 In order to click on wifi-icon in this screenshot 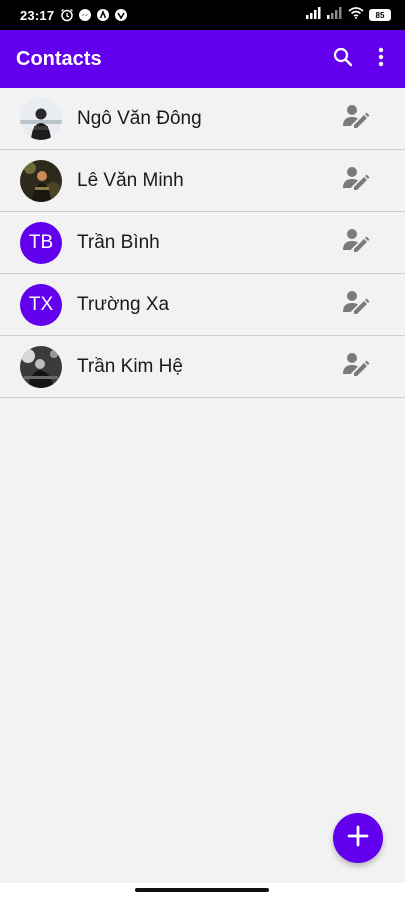, I will do `click(356, 15)`.